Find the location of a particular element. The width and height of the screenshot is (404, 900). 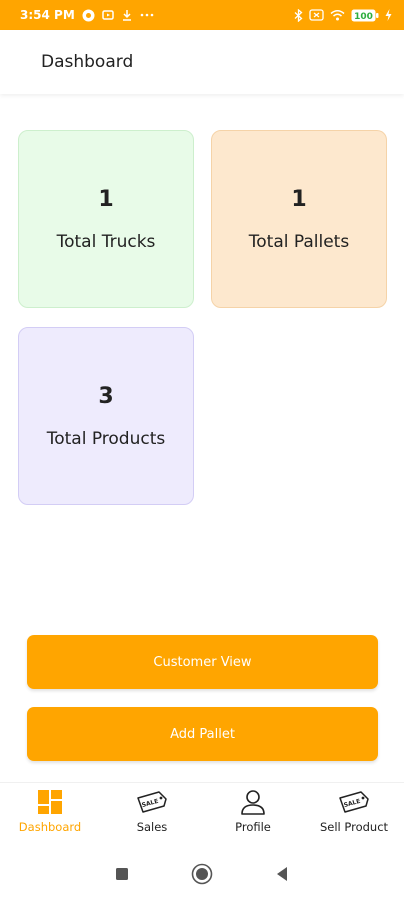

battery-level: 100 is located at coordinates (363, 17).